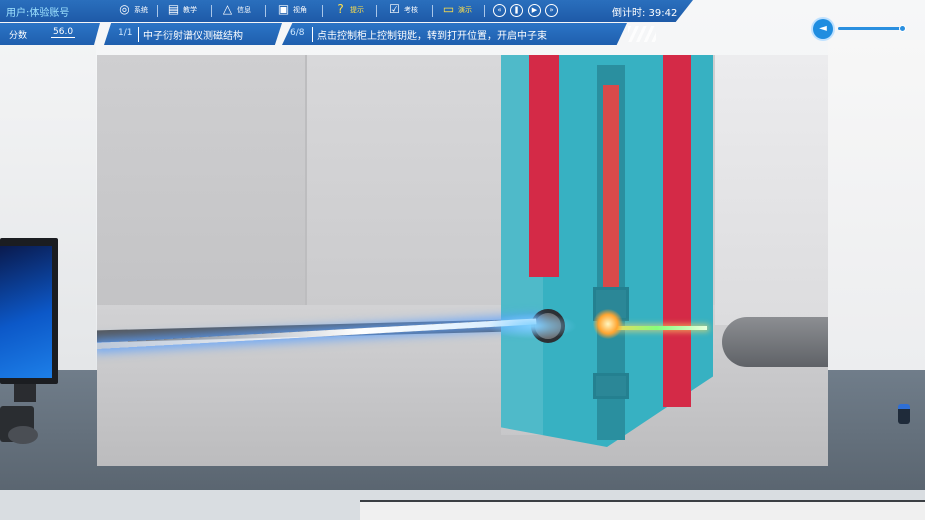 The height and width of the screenshot is (520, 925). Describe the element at coordinates (642, 34) in the screenshot. I see `decorative-stripes` at that location.